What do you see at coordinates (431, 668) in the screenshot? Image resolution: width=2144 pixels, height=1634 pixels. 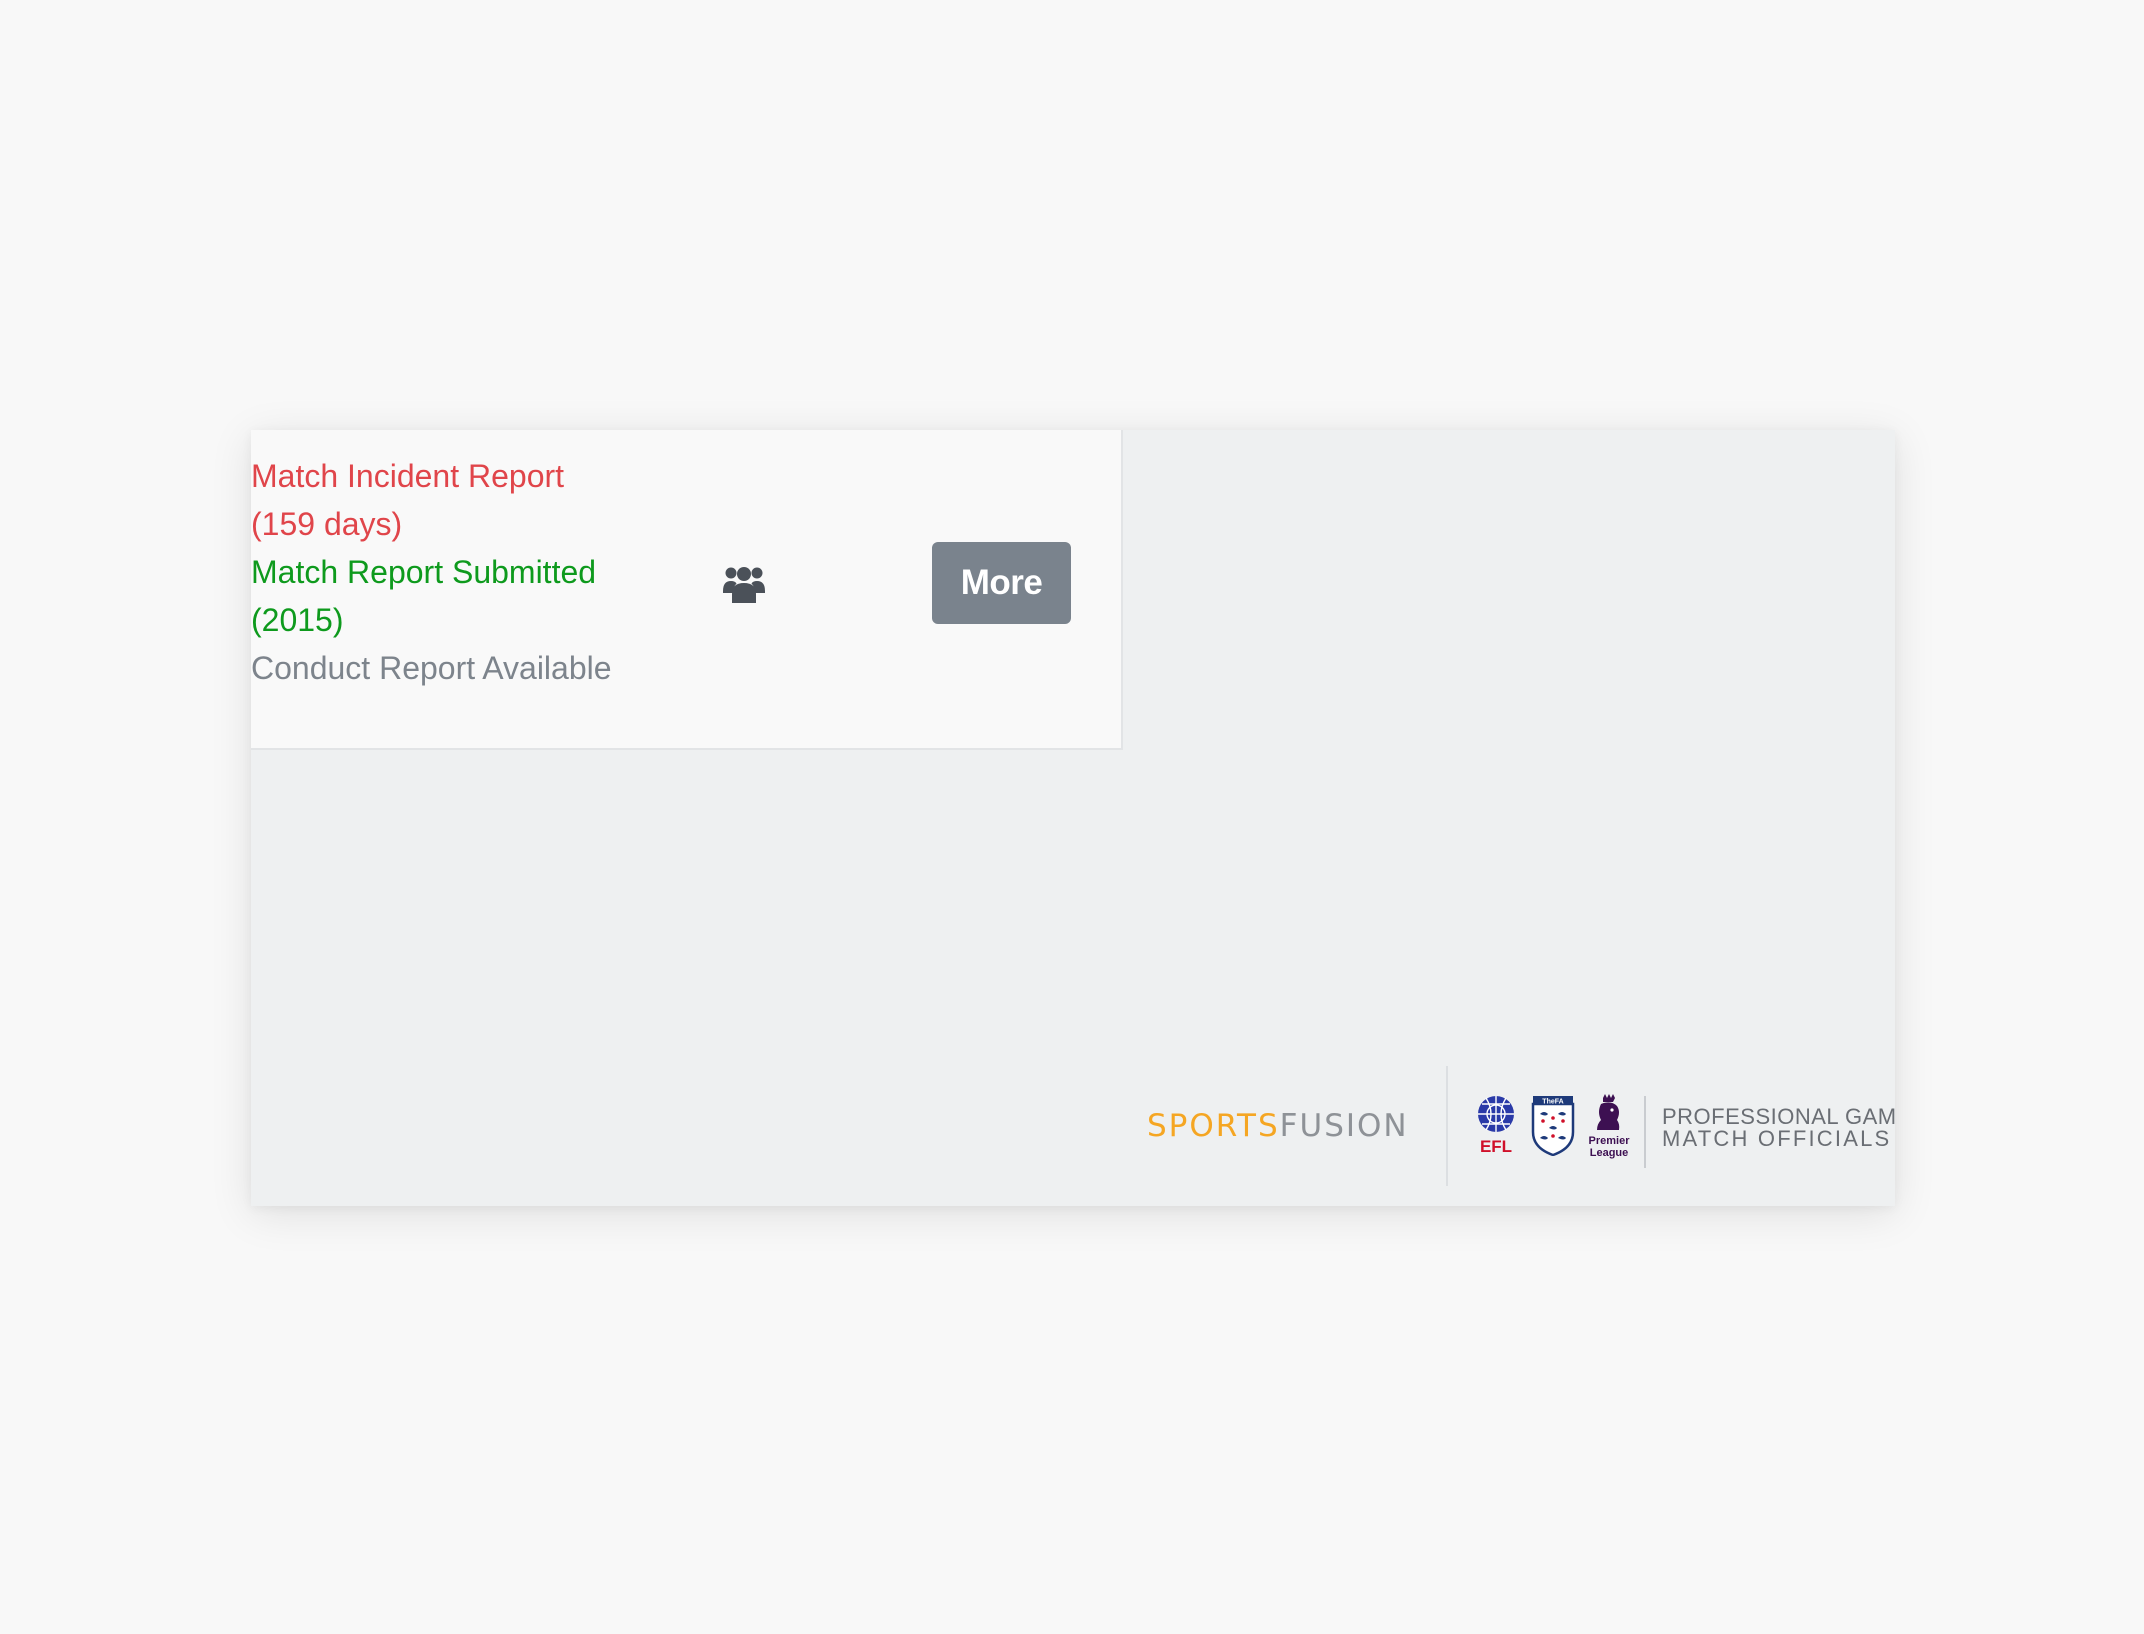 I see `conduct-report-status: Conduct Report Available` at bounding box center [431, 668].